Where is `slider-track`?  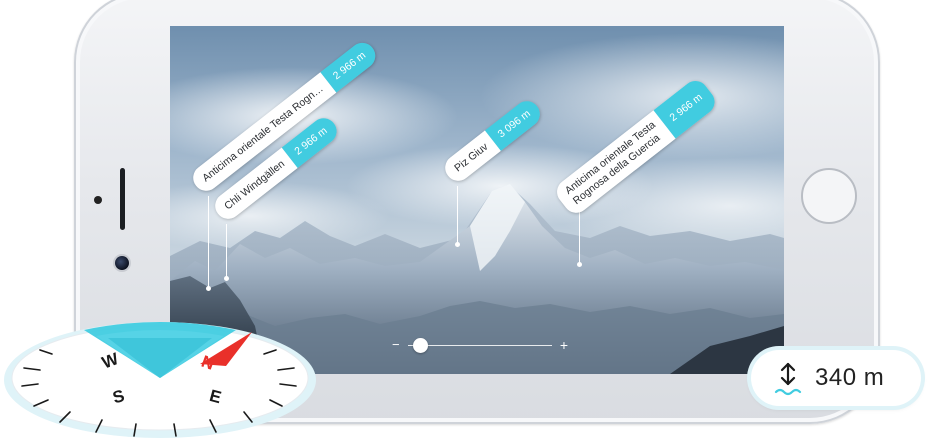
slider-track is located at coordinates (480, 345).